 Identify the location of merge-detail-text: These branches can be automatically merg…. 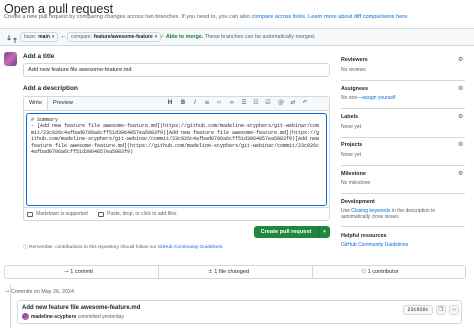
(260, 37).